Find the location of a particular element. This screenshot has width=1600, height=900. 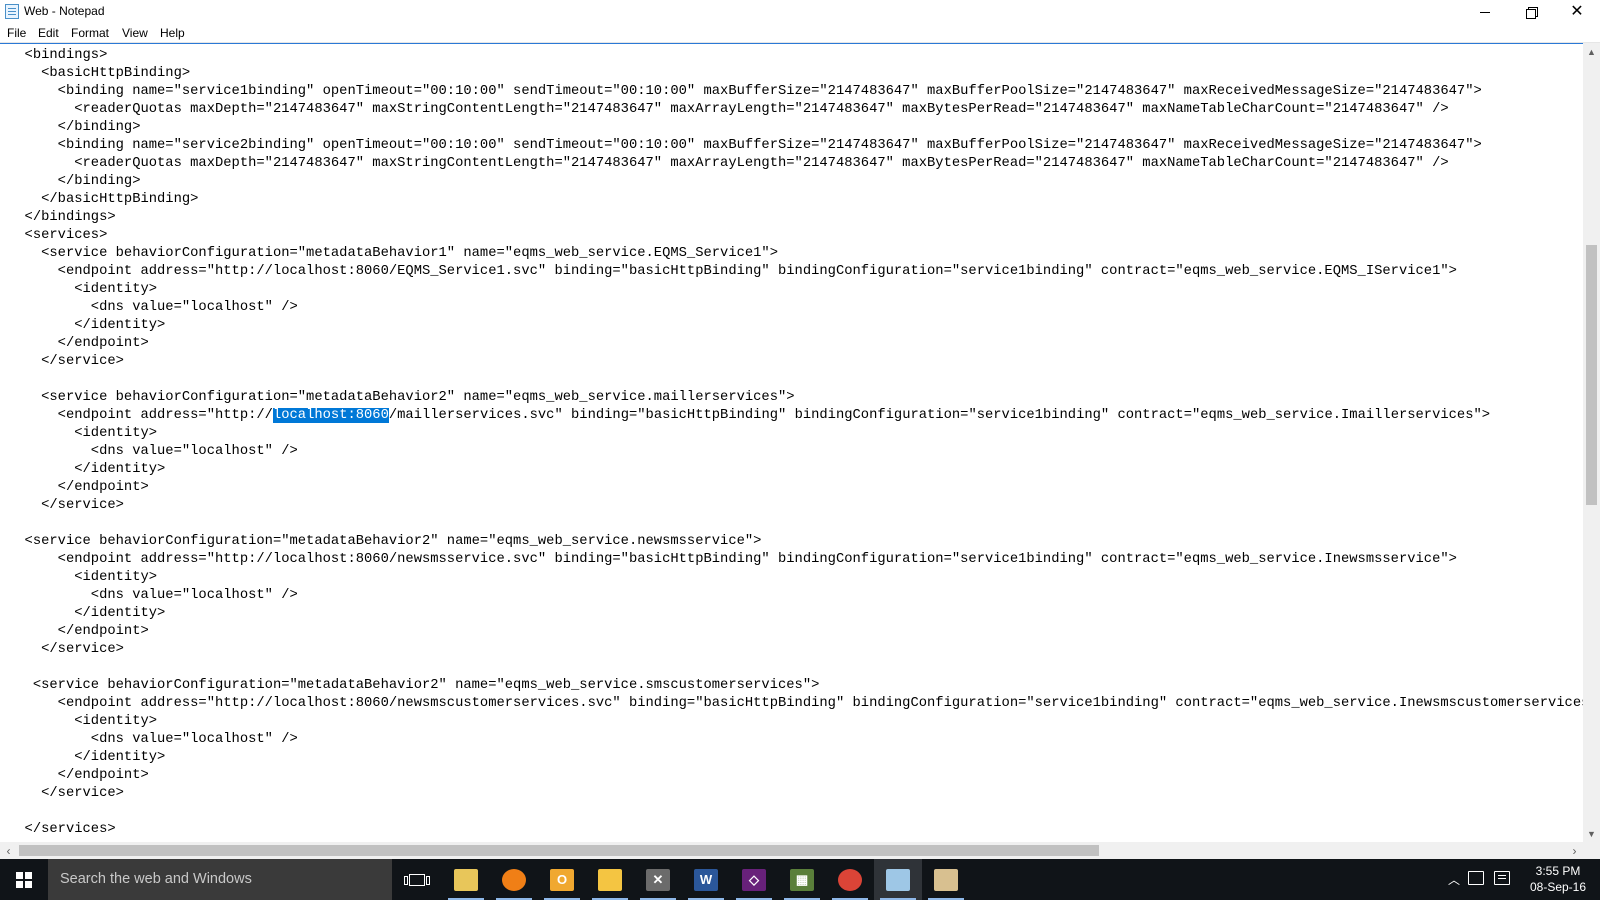

task-view-button is located at coordinates (417, 879).